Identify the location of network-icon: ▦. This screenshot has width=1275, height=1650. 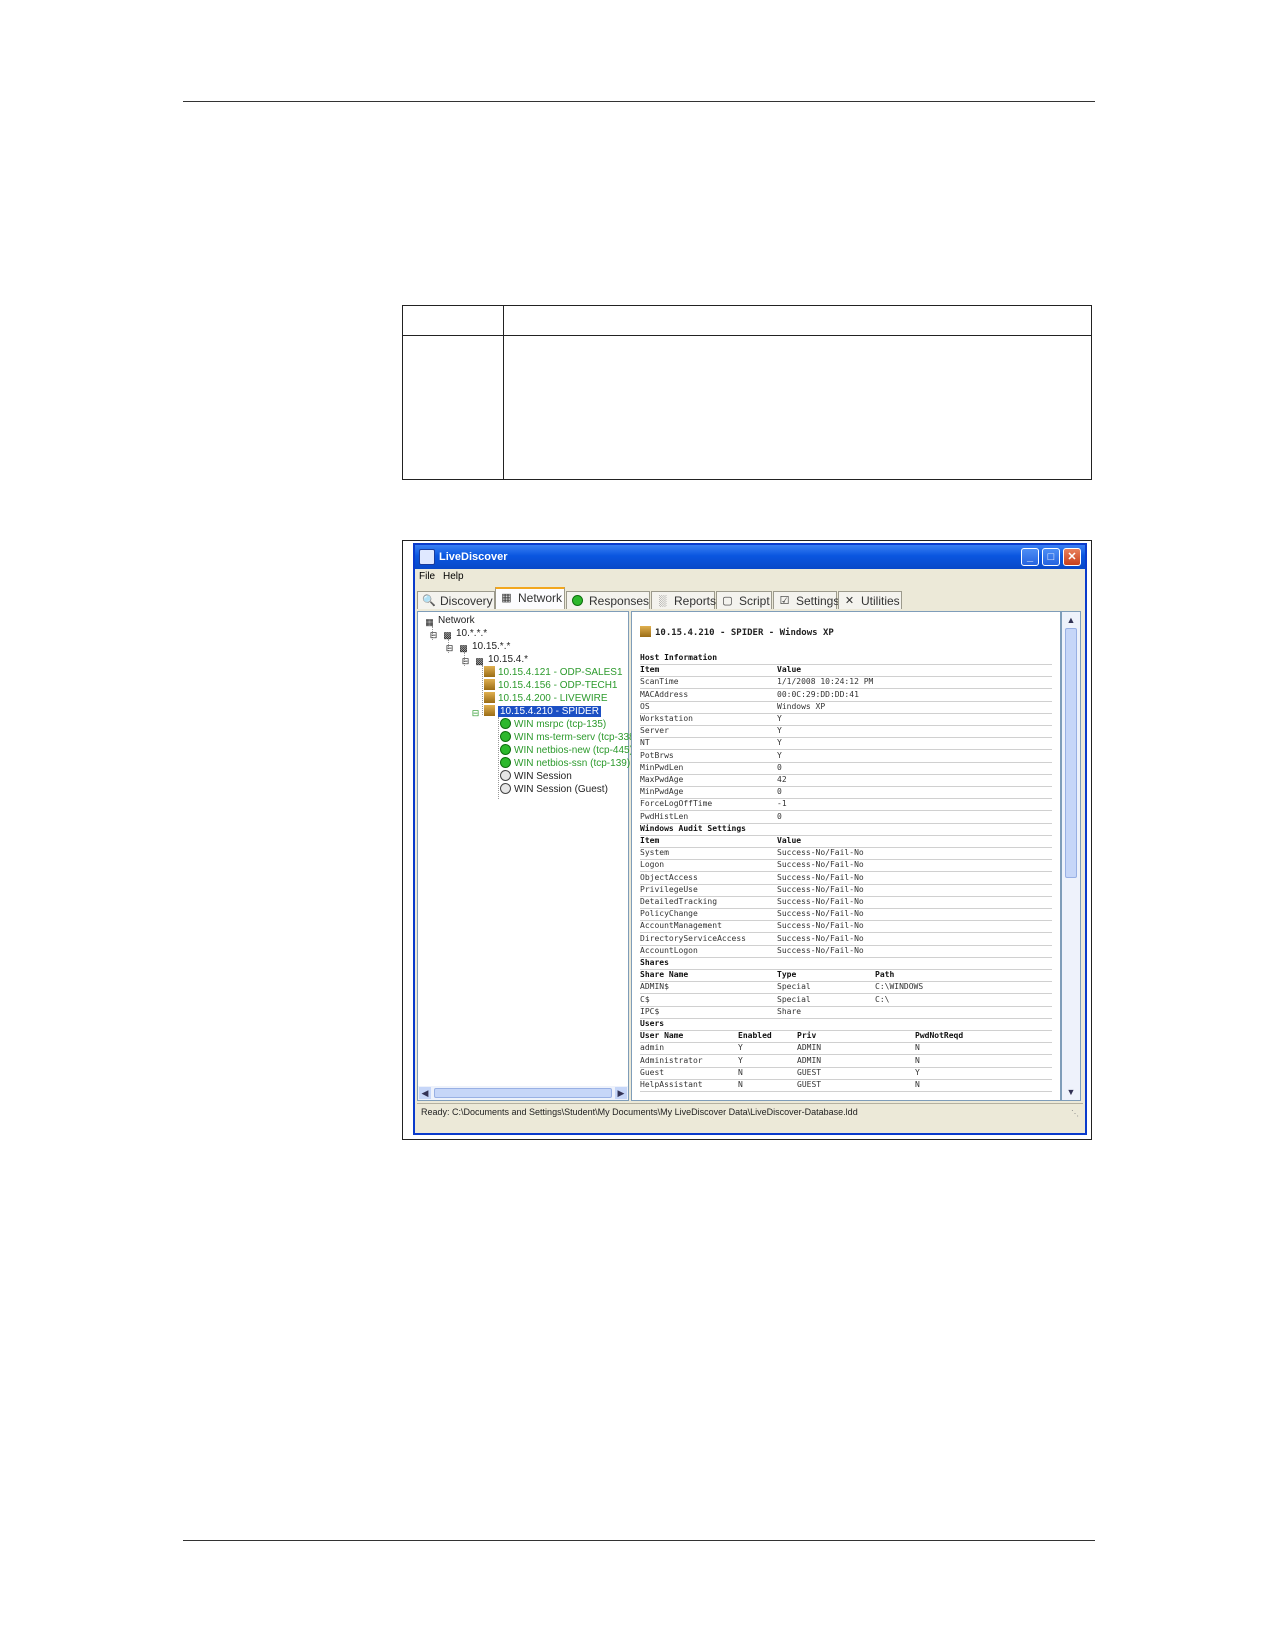
(506, 598).